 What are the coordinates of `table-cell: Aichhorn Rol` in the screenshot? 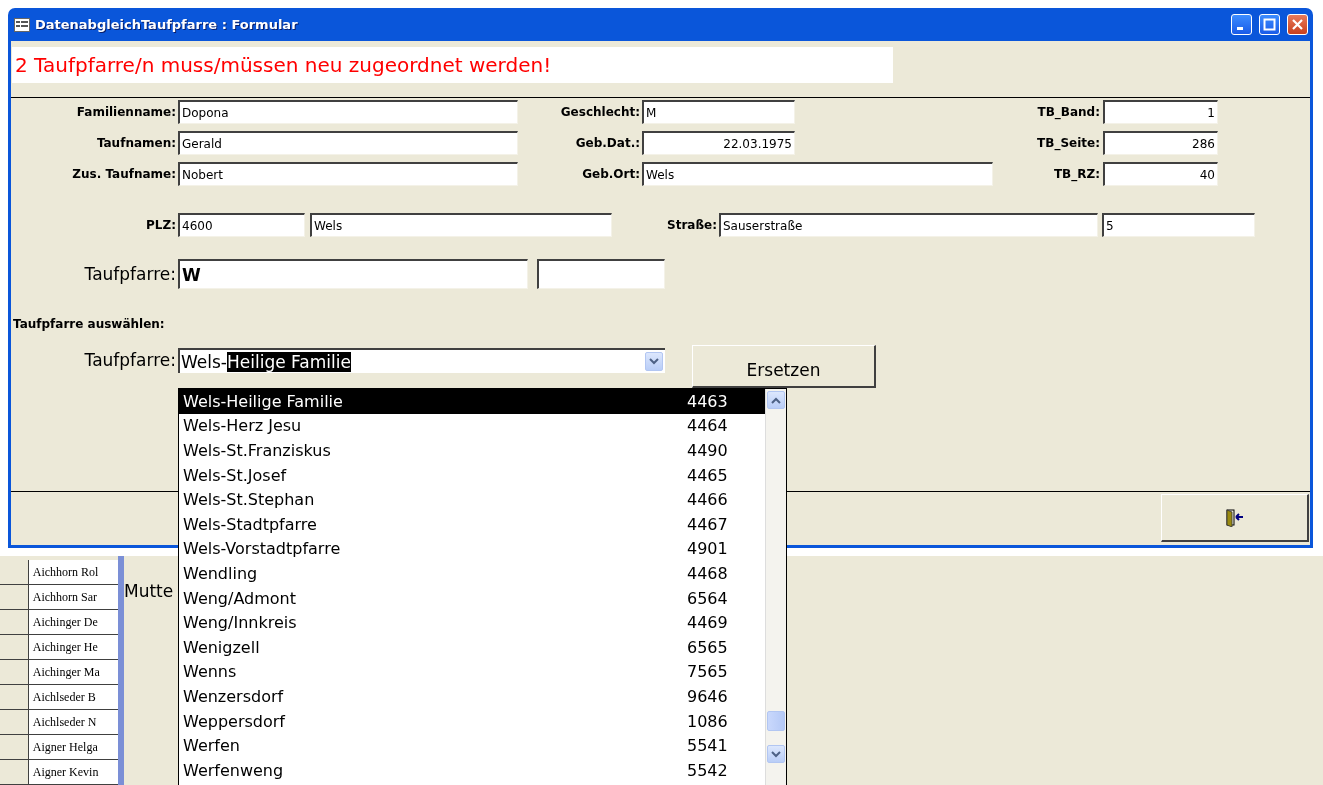 It's located at (73, 572).